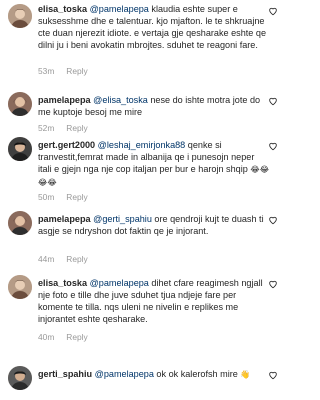 The image size is (320, 400). Describe the element at coordinates (46, 128) in the screenshot. I see `comment-time: 52m` at that location.